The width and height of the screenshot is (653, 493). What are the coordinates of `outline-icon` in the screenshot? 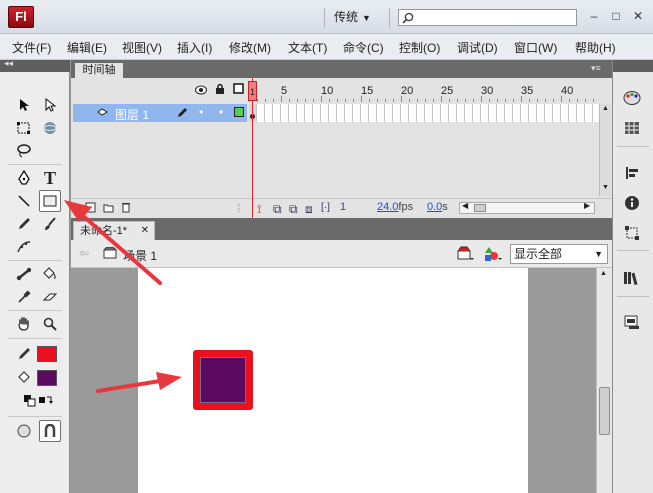 It's located at (238, 90).